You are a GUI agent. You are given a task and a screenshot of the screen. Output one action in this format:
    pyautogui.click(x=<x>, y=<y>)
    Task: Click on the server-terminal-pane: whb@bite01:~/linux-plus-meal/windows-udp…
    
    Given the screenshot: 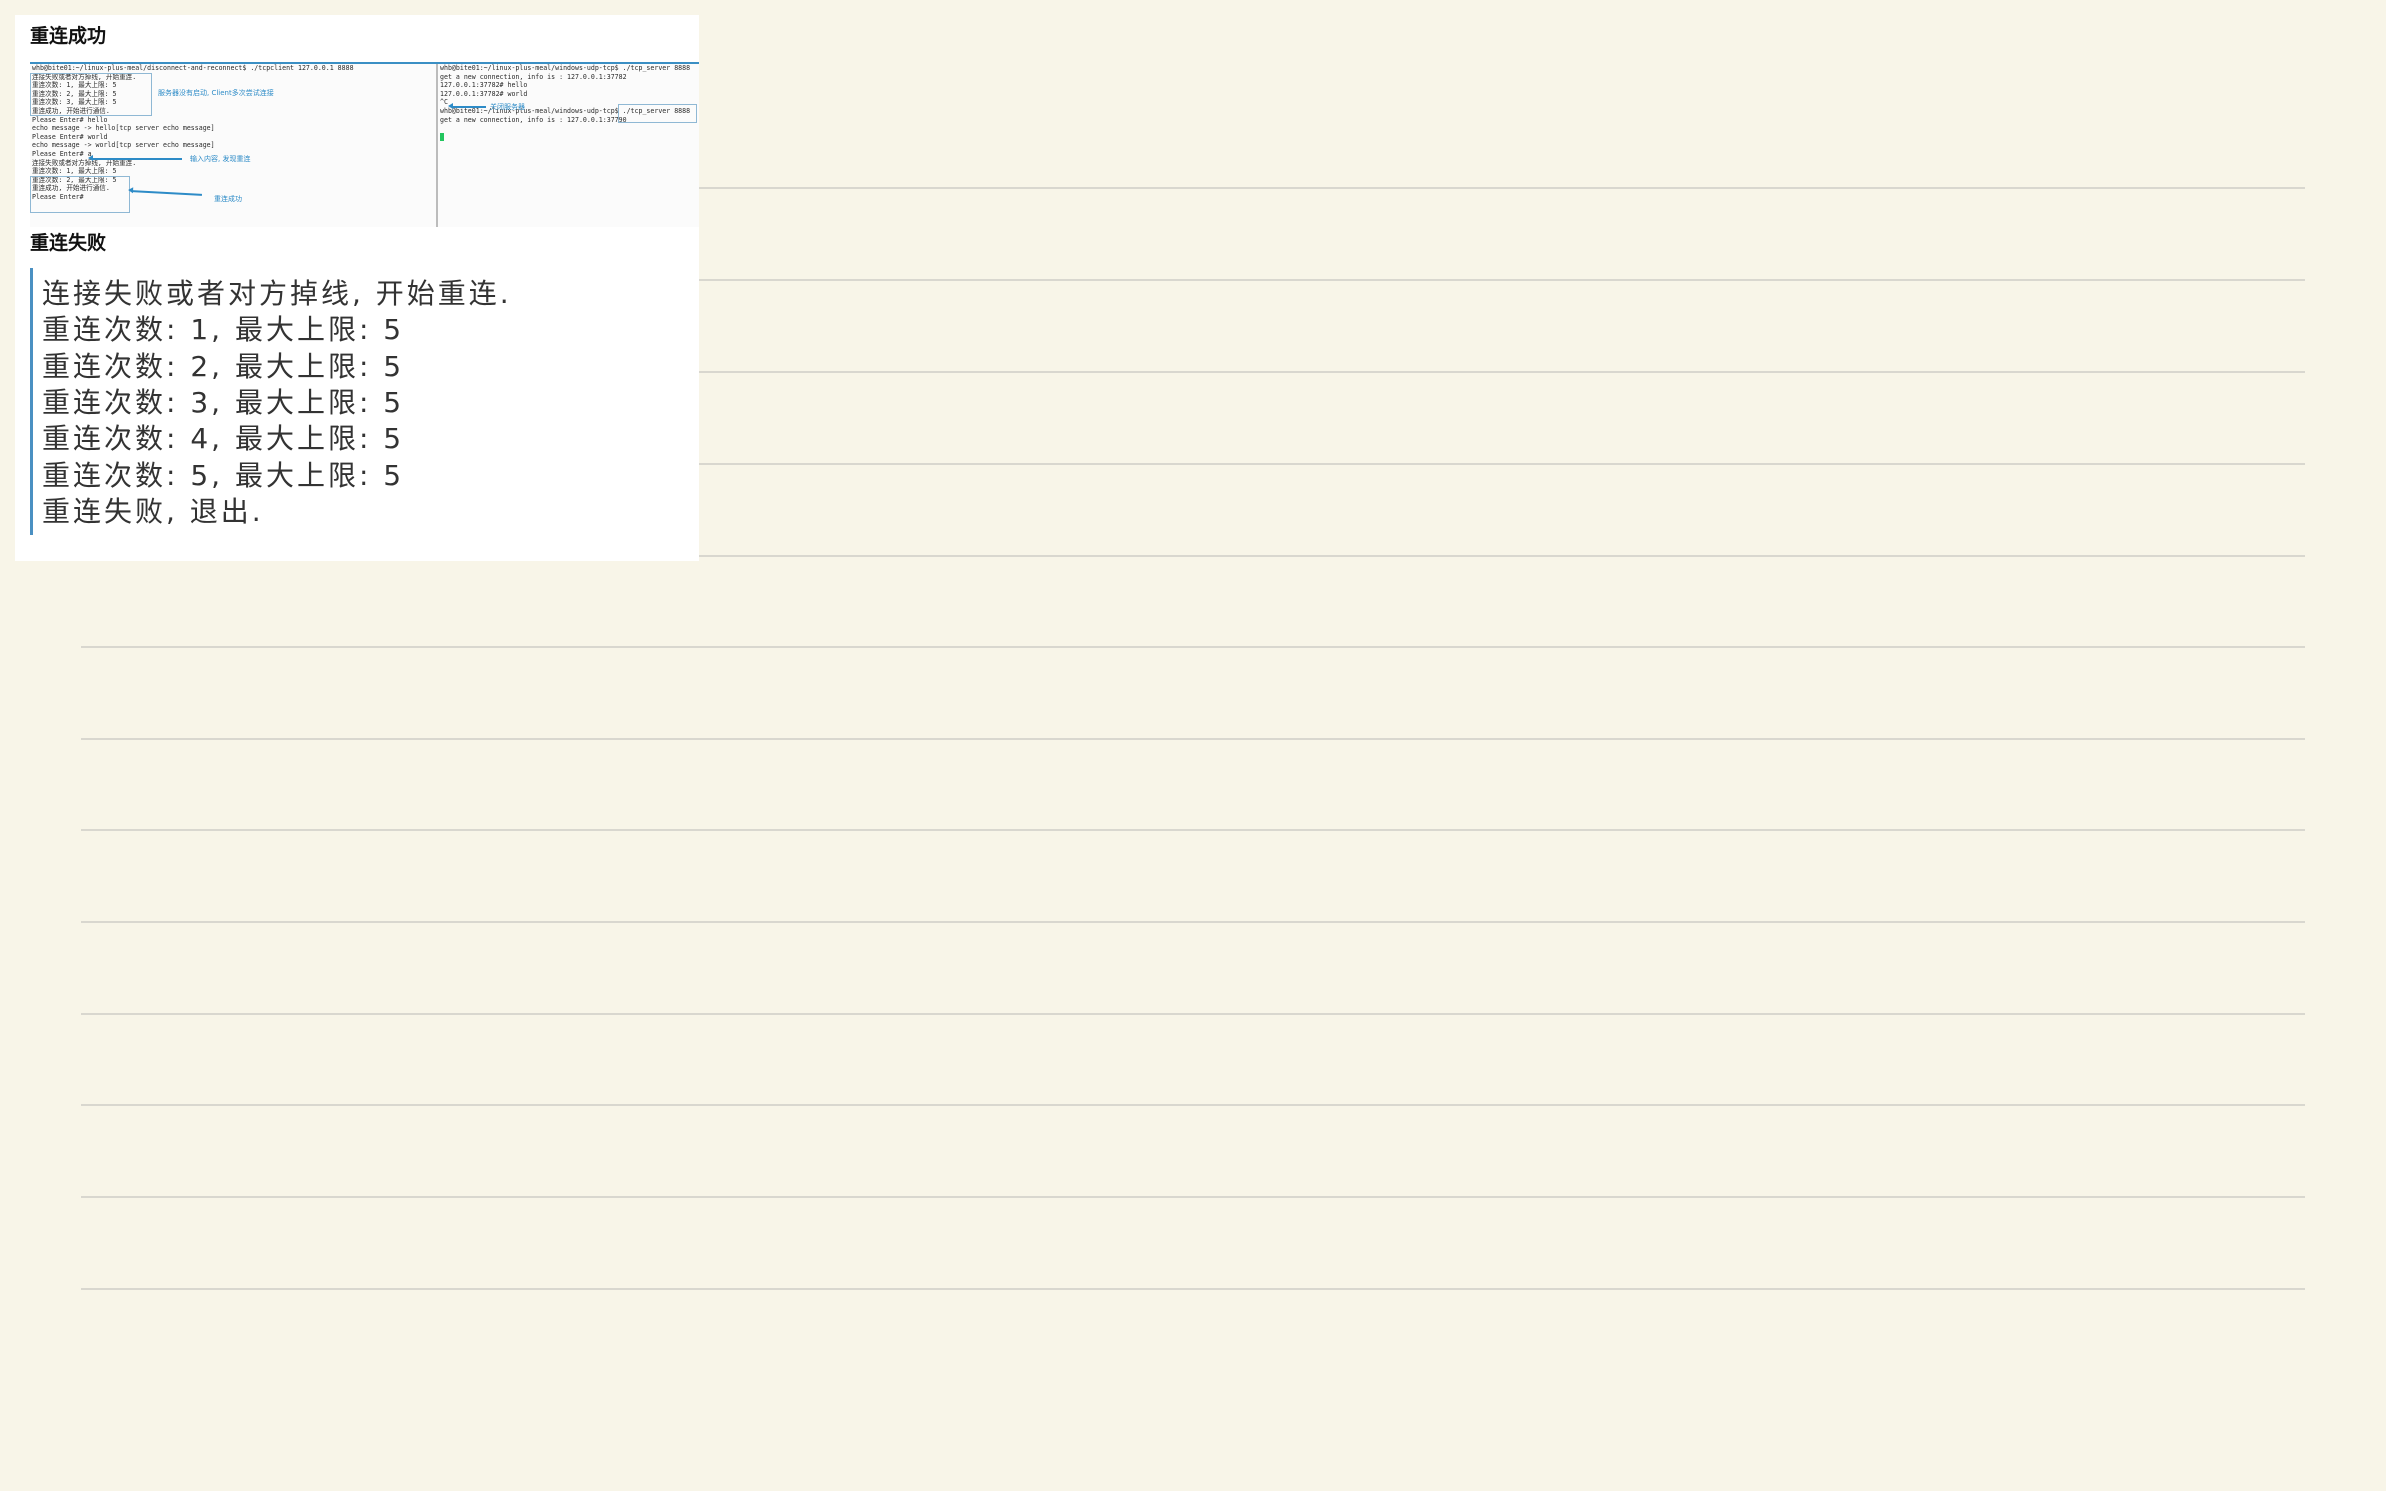 What is the action you would take?
    pyautogui.click(x=569, y=144)
    